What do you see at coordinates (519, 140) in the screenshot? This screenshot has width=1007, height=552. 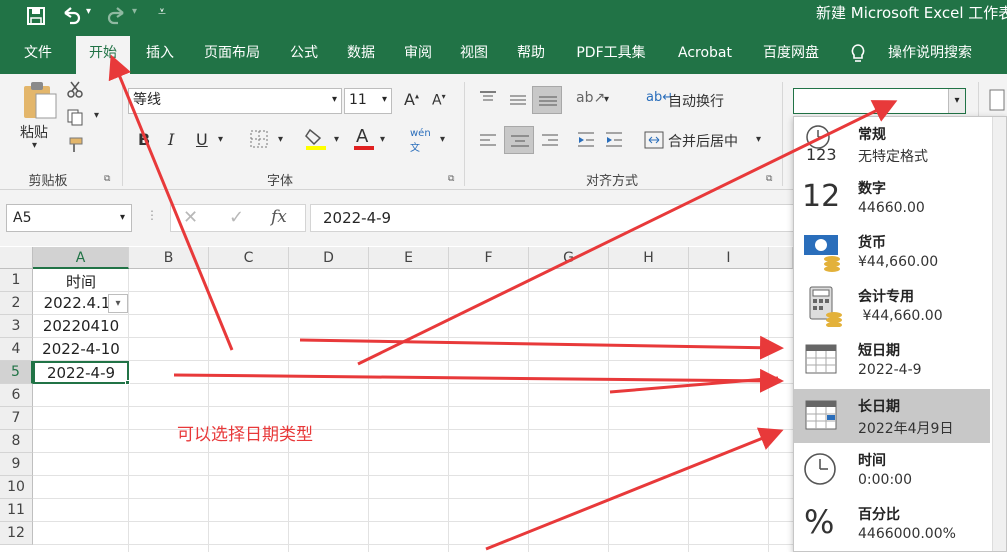 I see `align-center-button` at bounding box center [519, 140].